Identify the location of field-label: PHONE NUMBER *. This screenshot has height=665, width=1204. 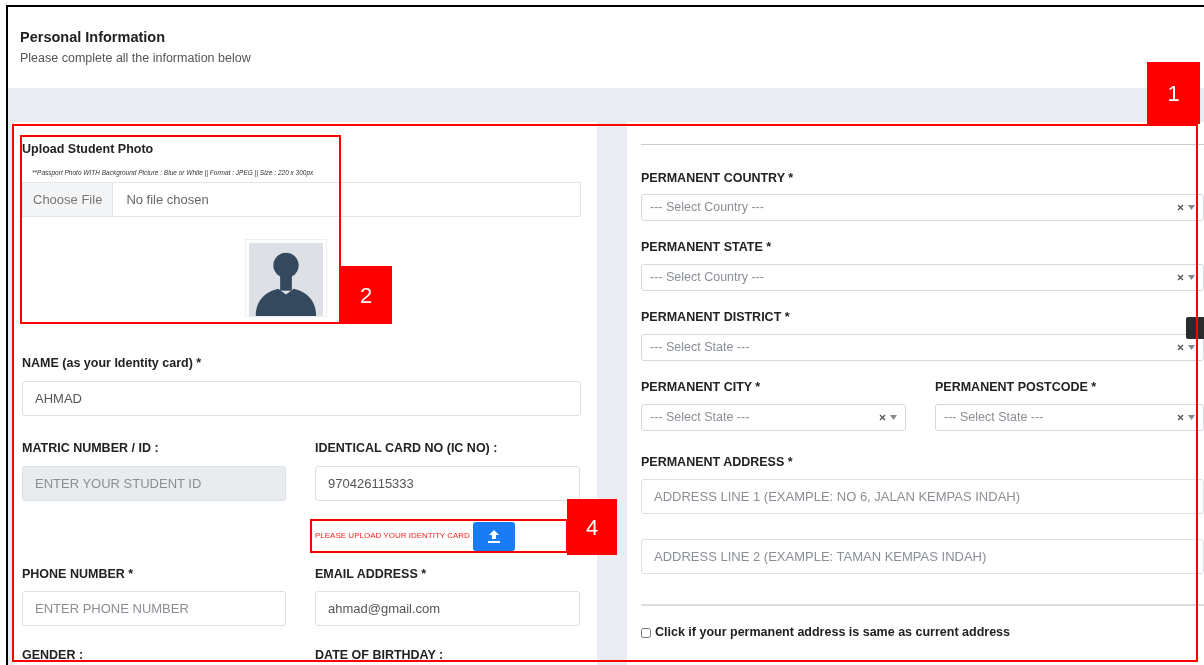
(78, 574).